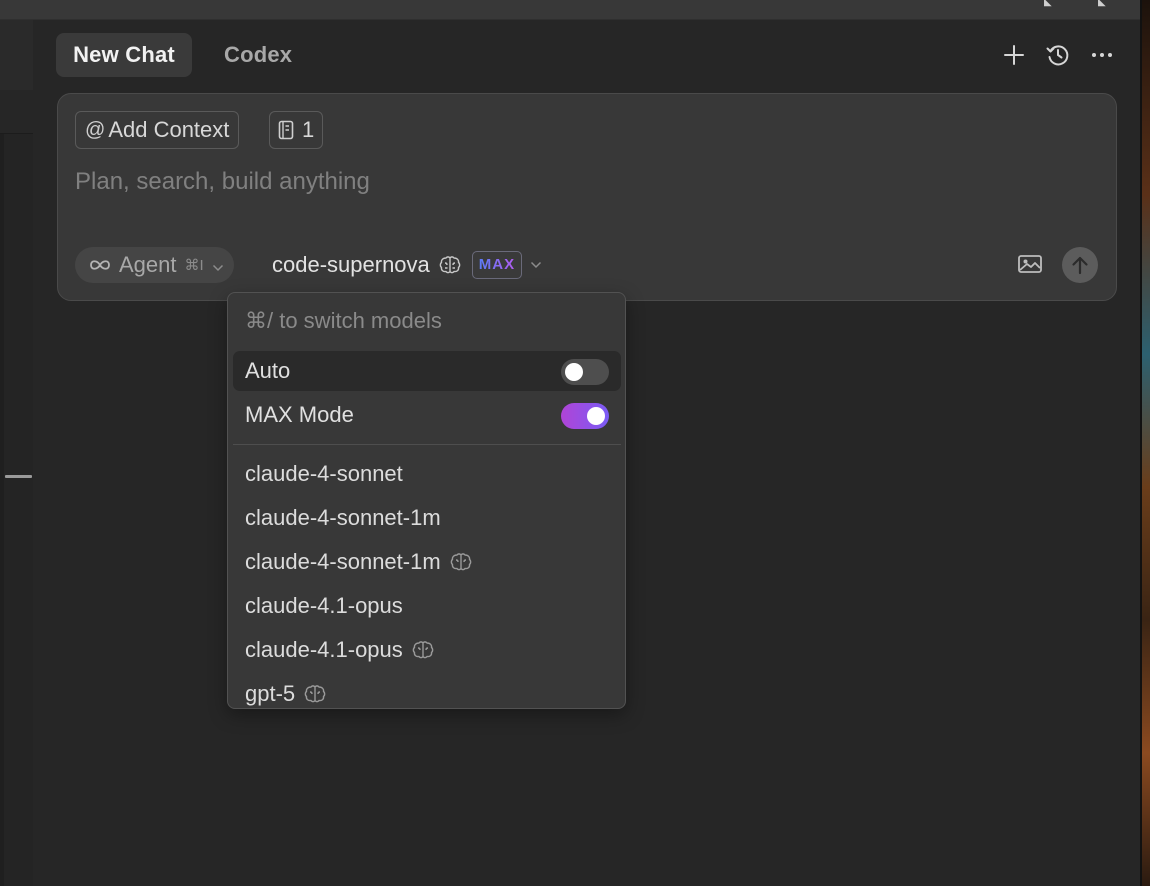 This screenshot has width=1150, height=886. What do you see at coordinates (427, 371) in the screenshot?
I see `auto-toggle-row: Auto` at bounding box center [427, 371].